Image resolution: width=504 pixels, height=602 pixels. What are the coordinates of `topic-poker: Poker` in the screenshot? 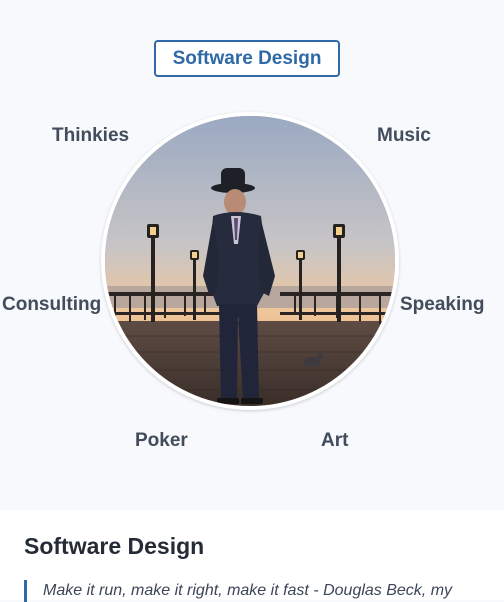 It's located at (161, 441).